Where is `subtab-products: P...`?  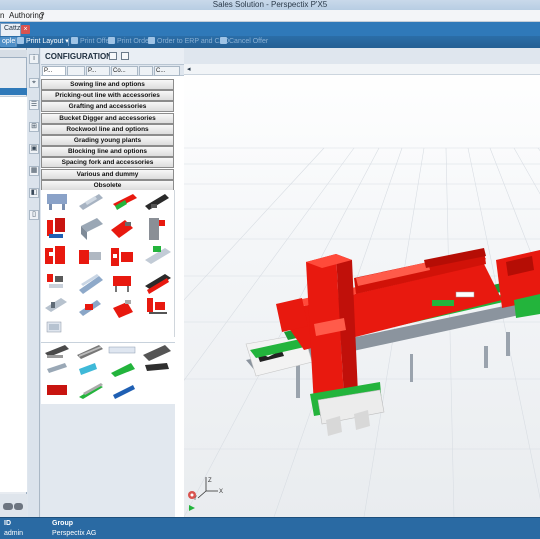 subtab-products: P... is located at coordinates (54, 71).